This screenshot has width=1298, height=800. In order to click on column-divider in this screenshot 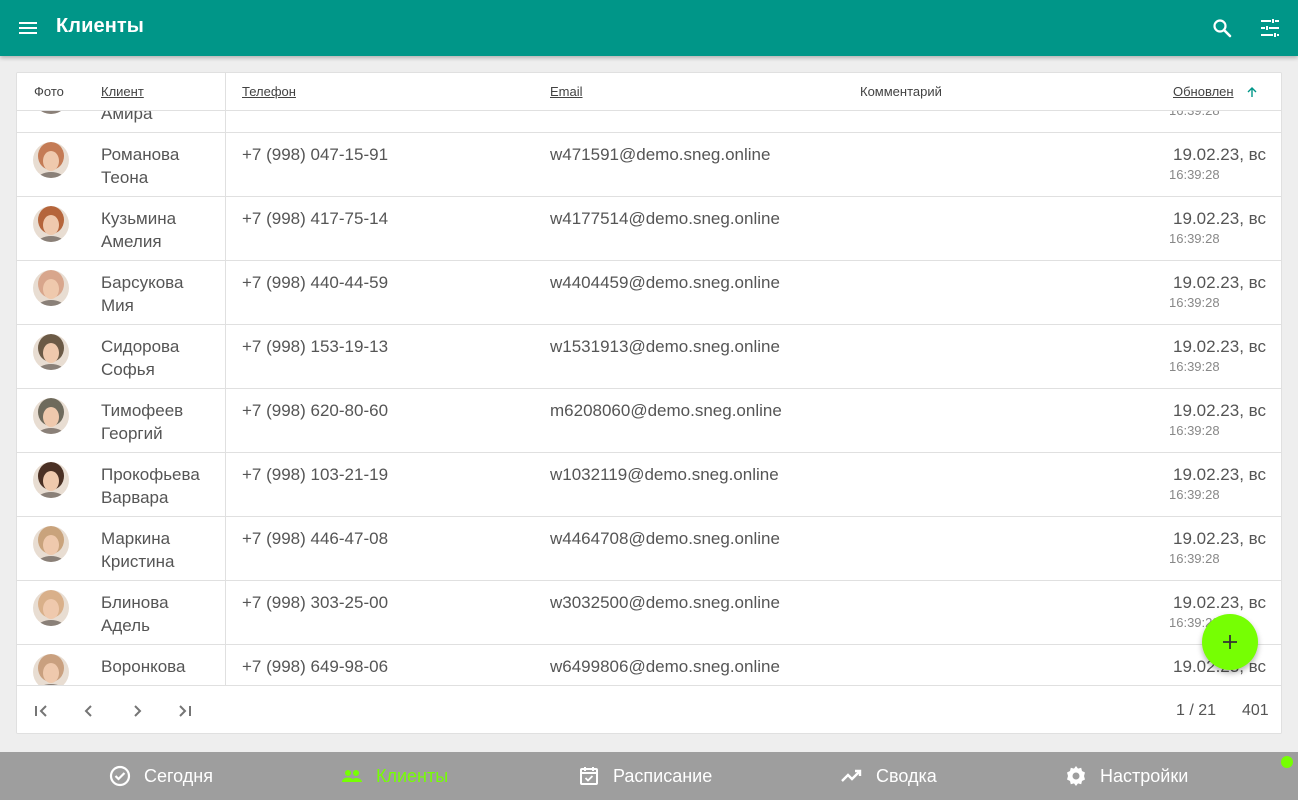, I will do `click(225, 379)`.